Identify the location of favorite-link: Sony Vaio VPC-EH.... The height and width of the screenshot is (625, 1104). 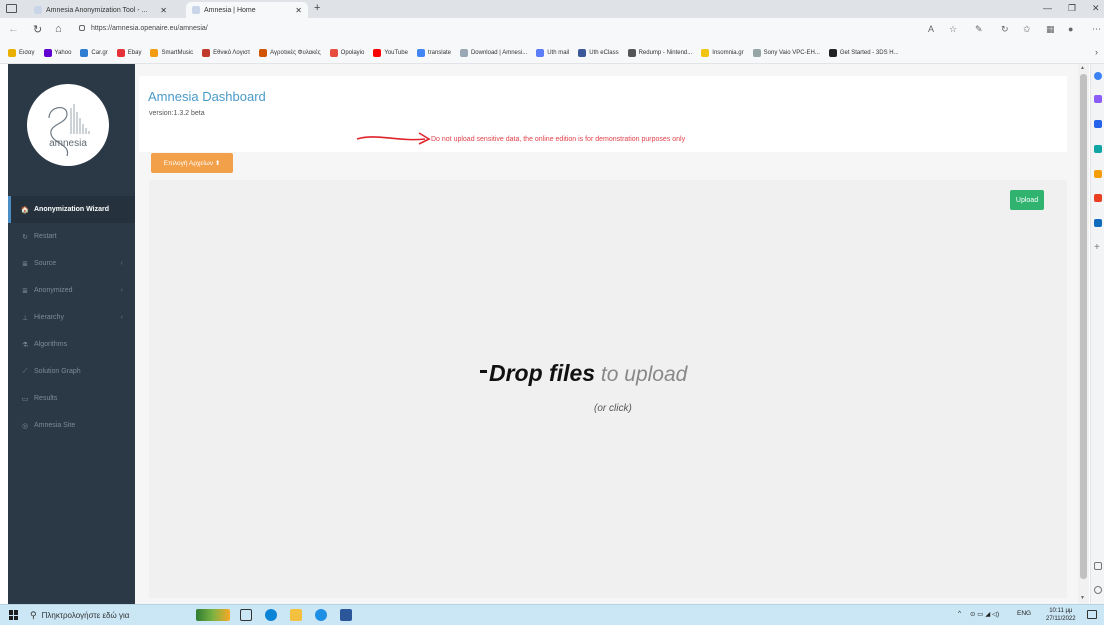
(786, 53).